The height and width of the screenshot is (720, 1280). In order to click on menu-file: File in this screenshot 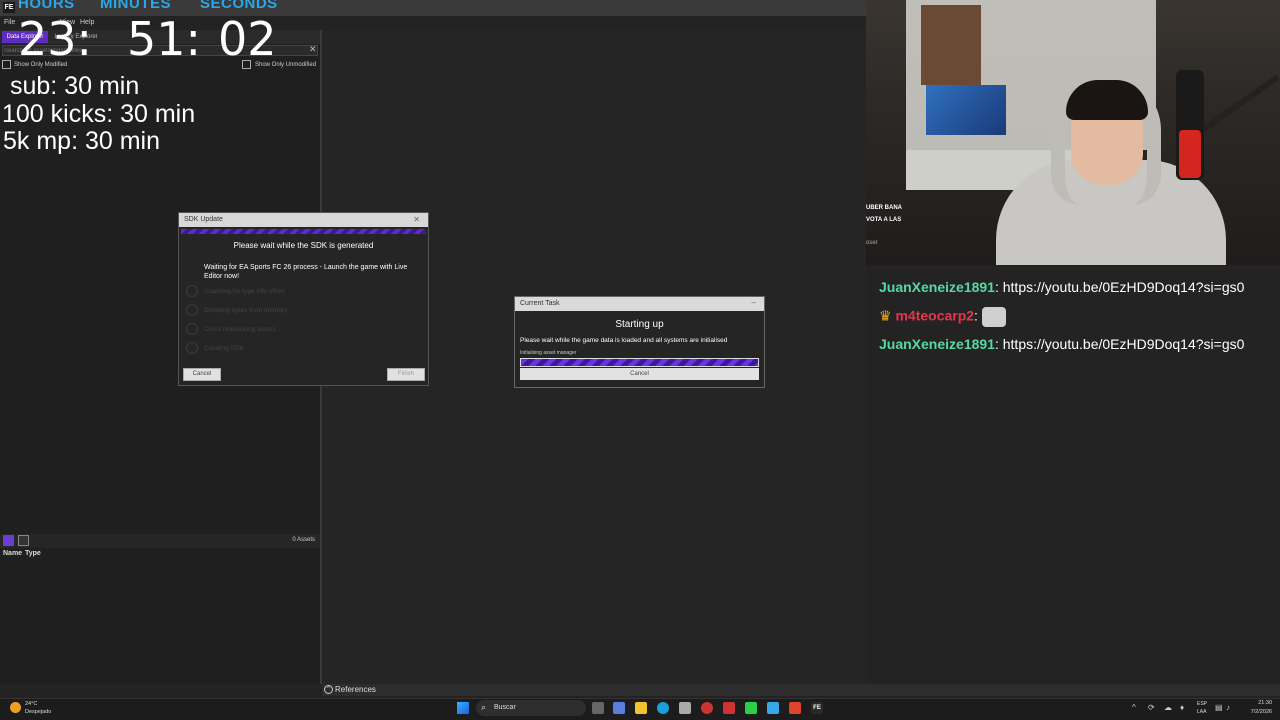, I will do `click(9, 22)`.